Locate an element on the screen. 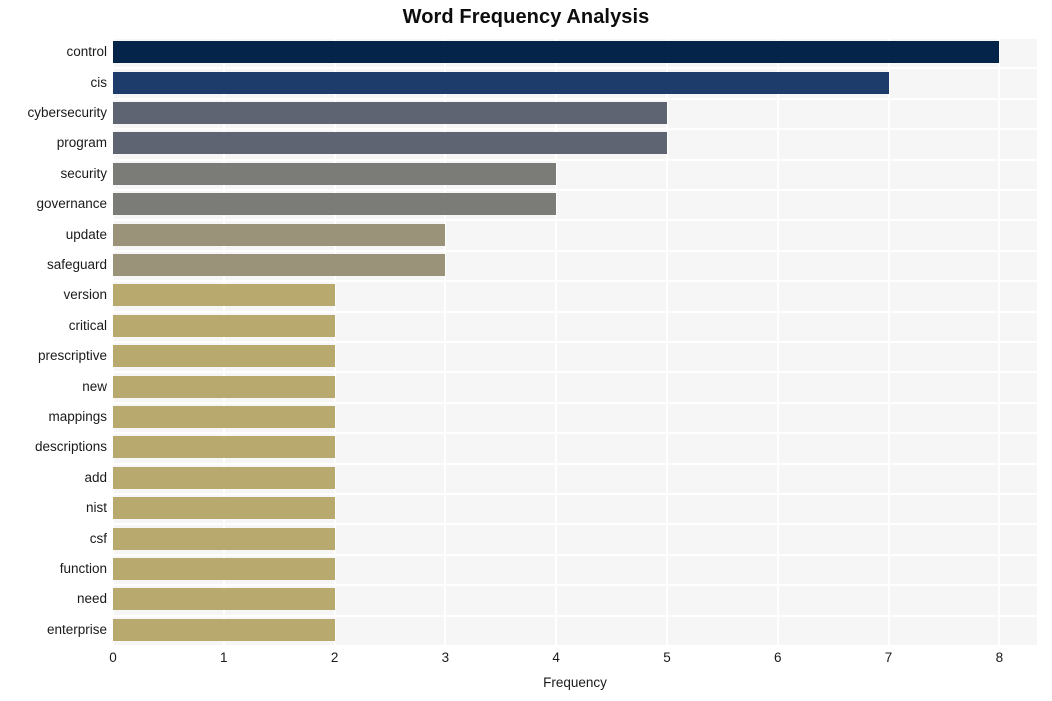 The width and height of the screenshot is (1052, 701). x-tick-label: 8 is located at coordinates (999, 657).